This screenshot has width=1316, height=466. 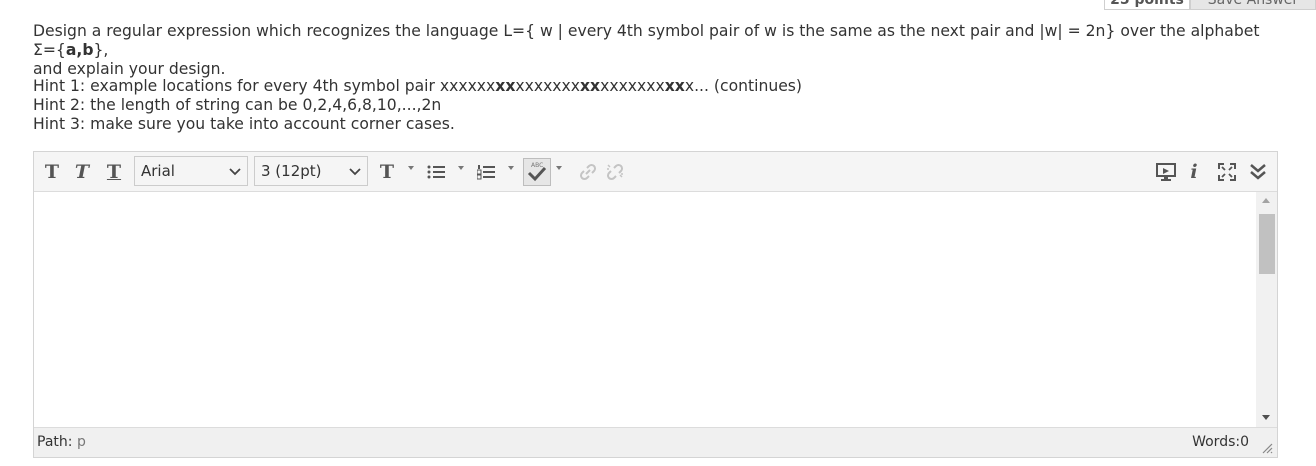 What do you see at coordinates (1266, 200) in the screenshot?
I see `scroll-up-arrow-icon` at bounding box center [1266, 200].